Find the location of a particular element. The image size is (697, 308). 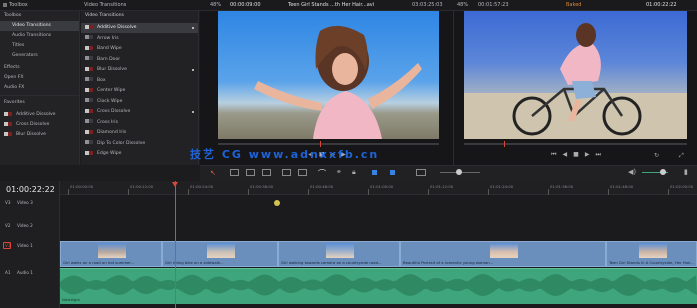

trim-icon is located at coordinates (234, 172).